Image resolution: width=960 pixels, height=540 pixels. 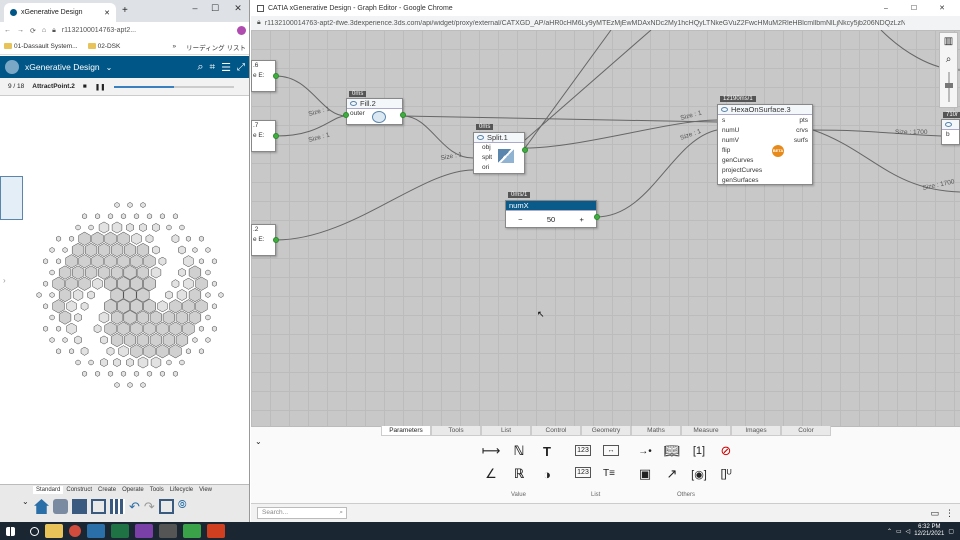 What do you see at coordinates (149, 507) in the screenshot?
I see `redo-icon: ↷` at bounding box center [149, 507].